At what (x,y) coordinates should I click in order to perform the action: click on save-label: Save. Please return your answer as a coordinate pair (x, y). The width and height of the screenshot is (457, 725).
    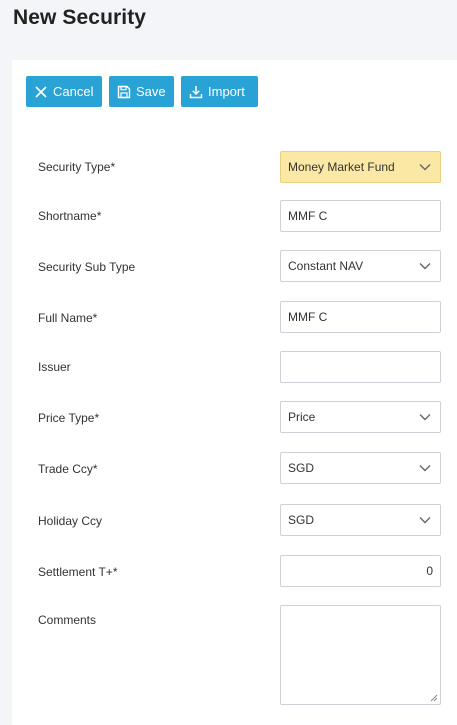
    Looking at the image, I should click on (151, 91).